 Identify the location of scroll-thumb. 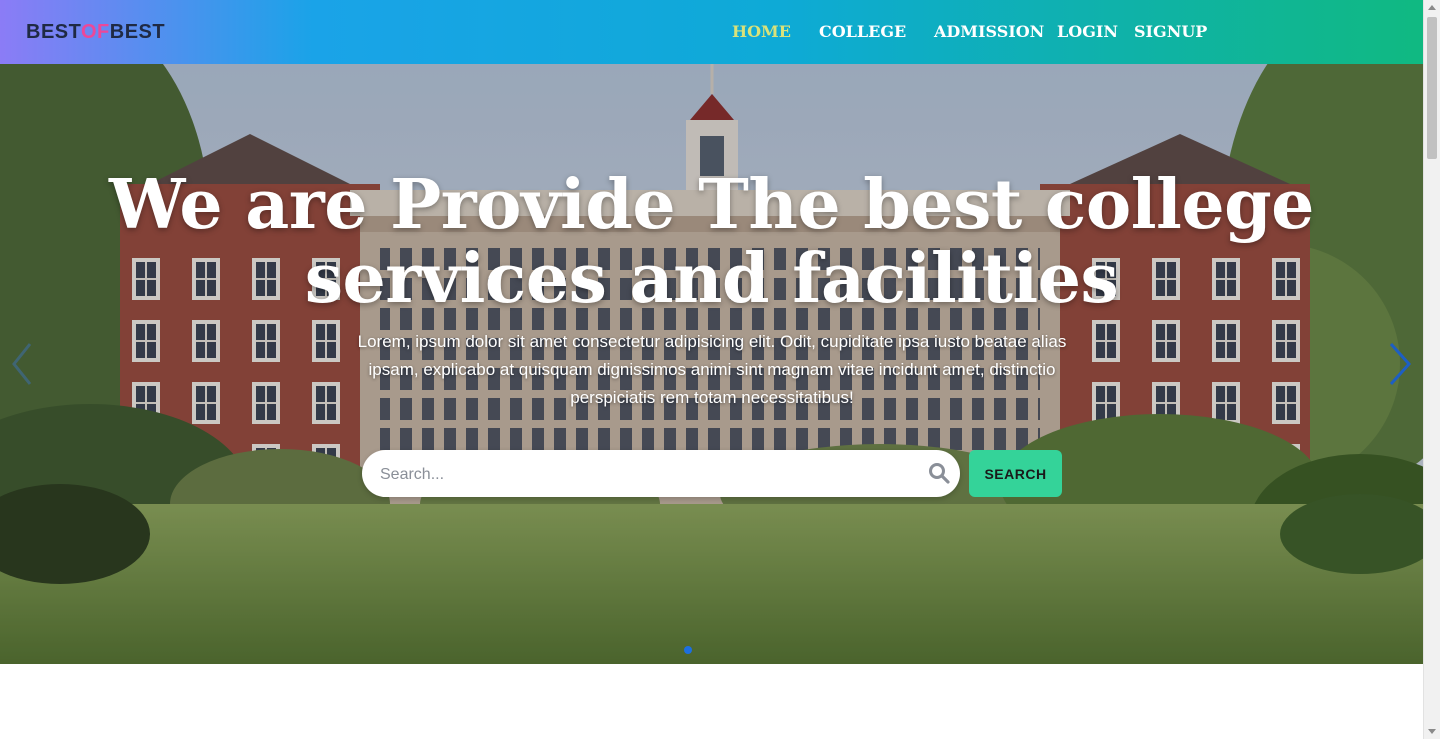
(1432, 88).